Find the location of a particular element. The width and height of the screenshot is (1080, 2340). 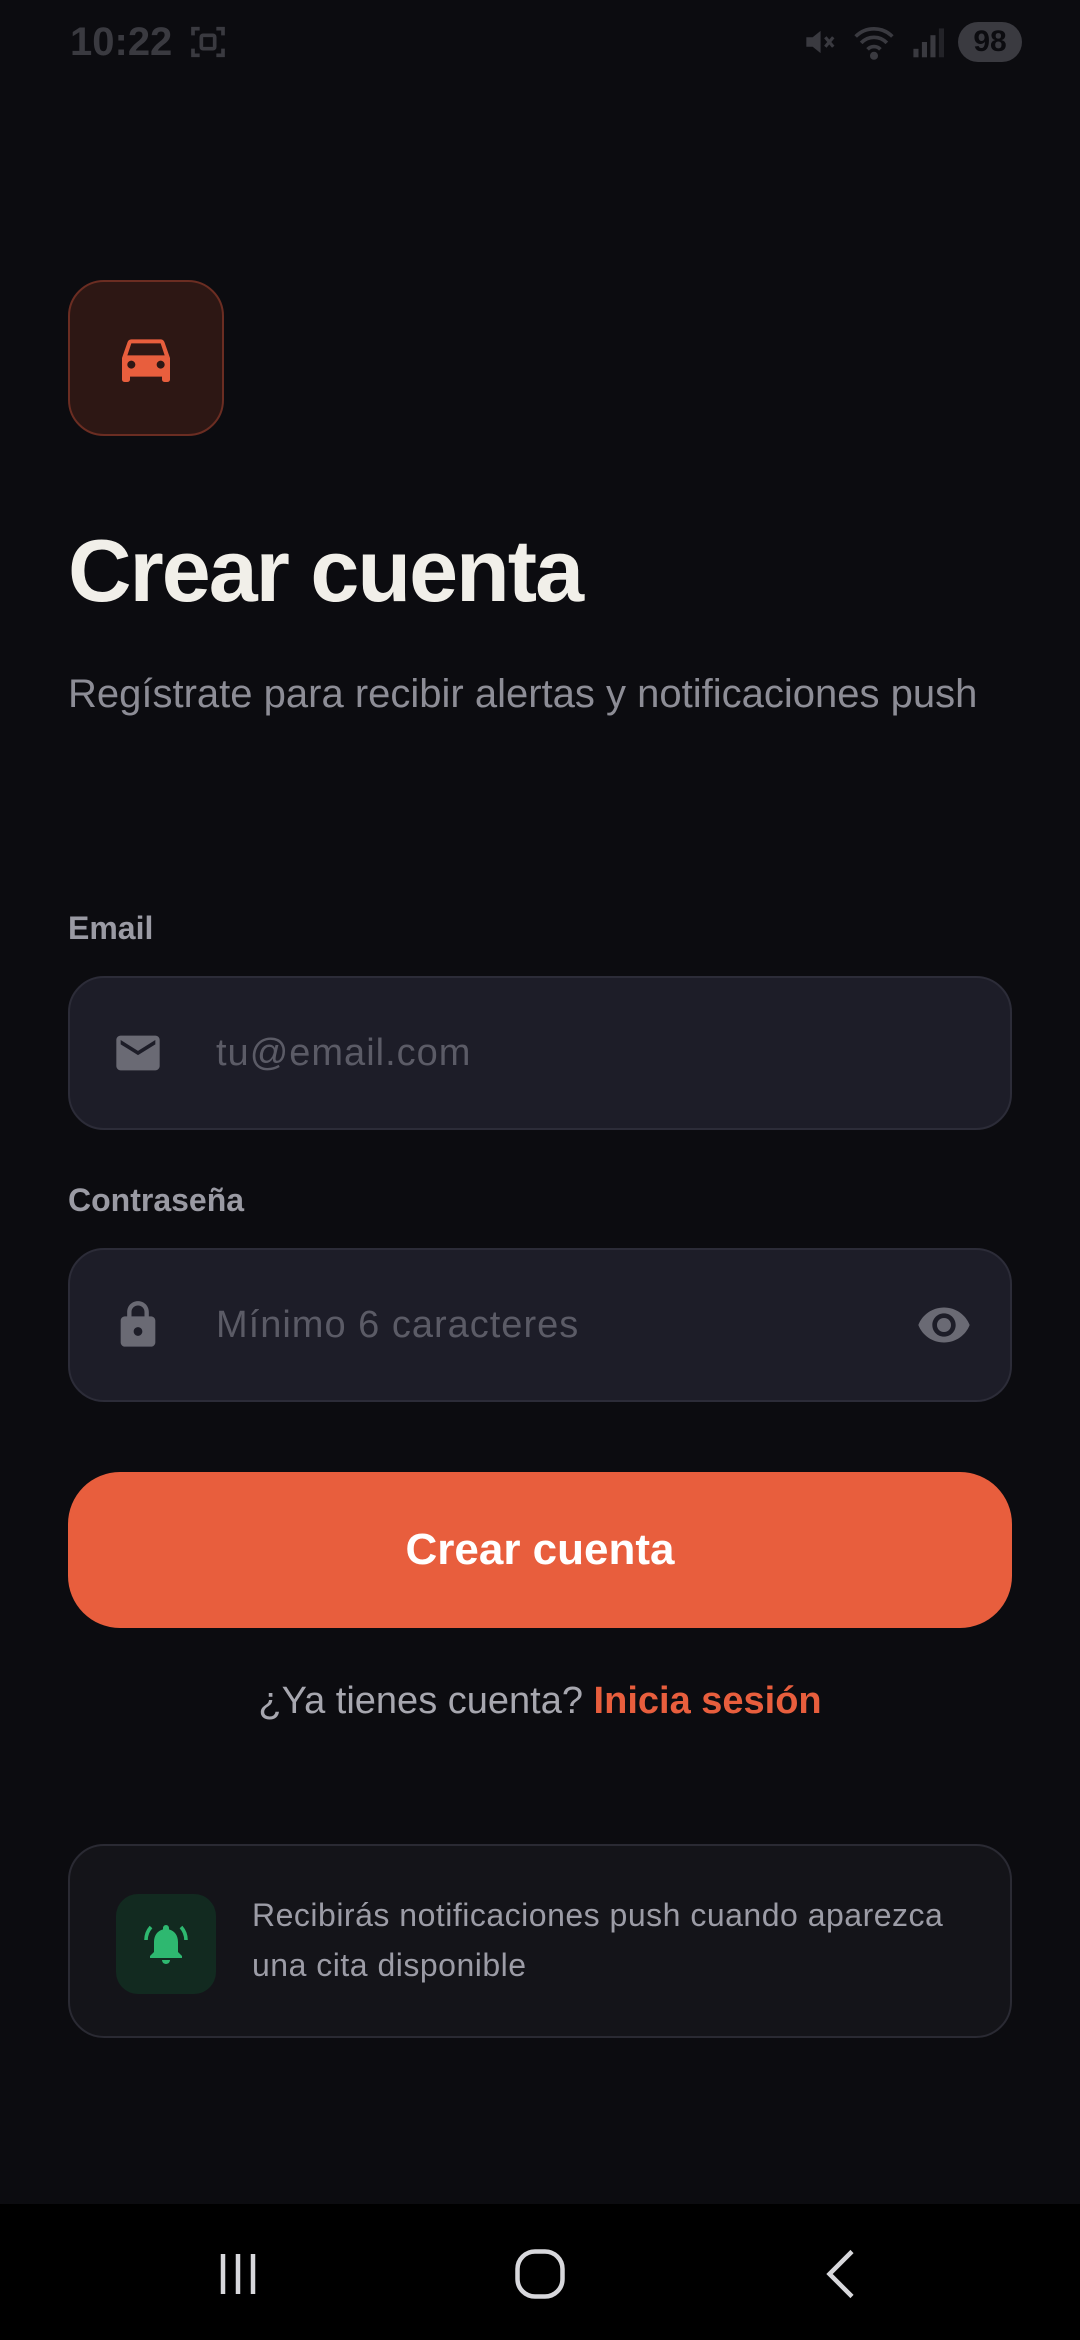

lock-icon is located at coordinates (138, 1324).